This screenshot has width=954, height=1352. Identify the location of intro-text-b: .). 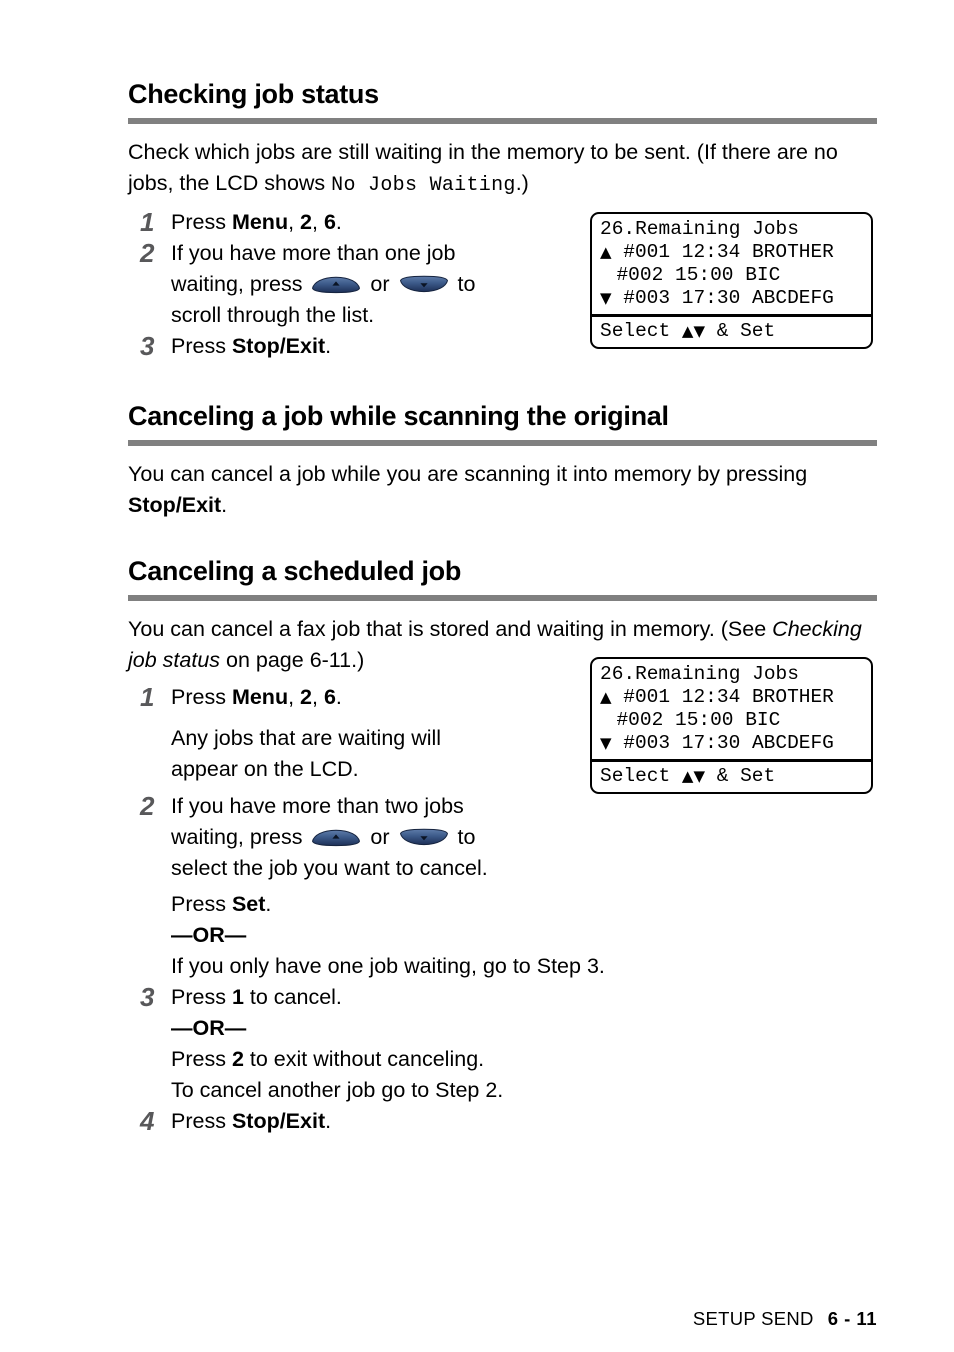
(522, 183).